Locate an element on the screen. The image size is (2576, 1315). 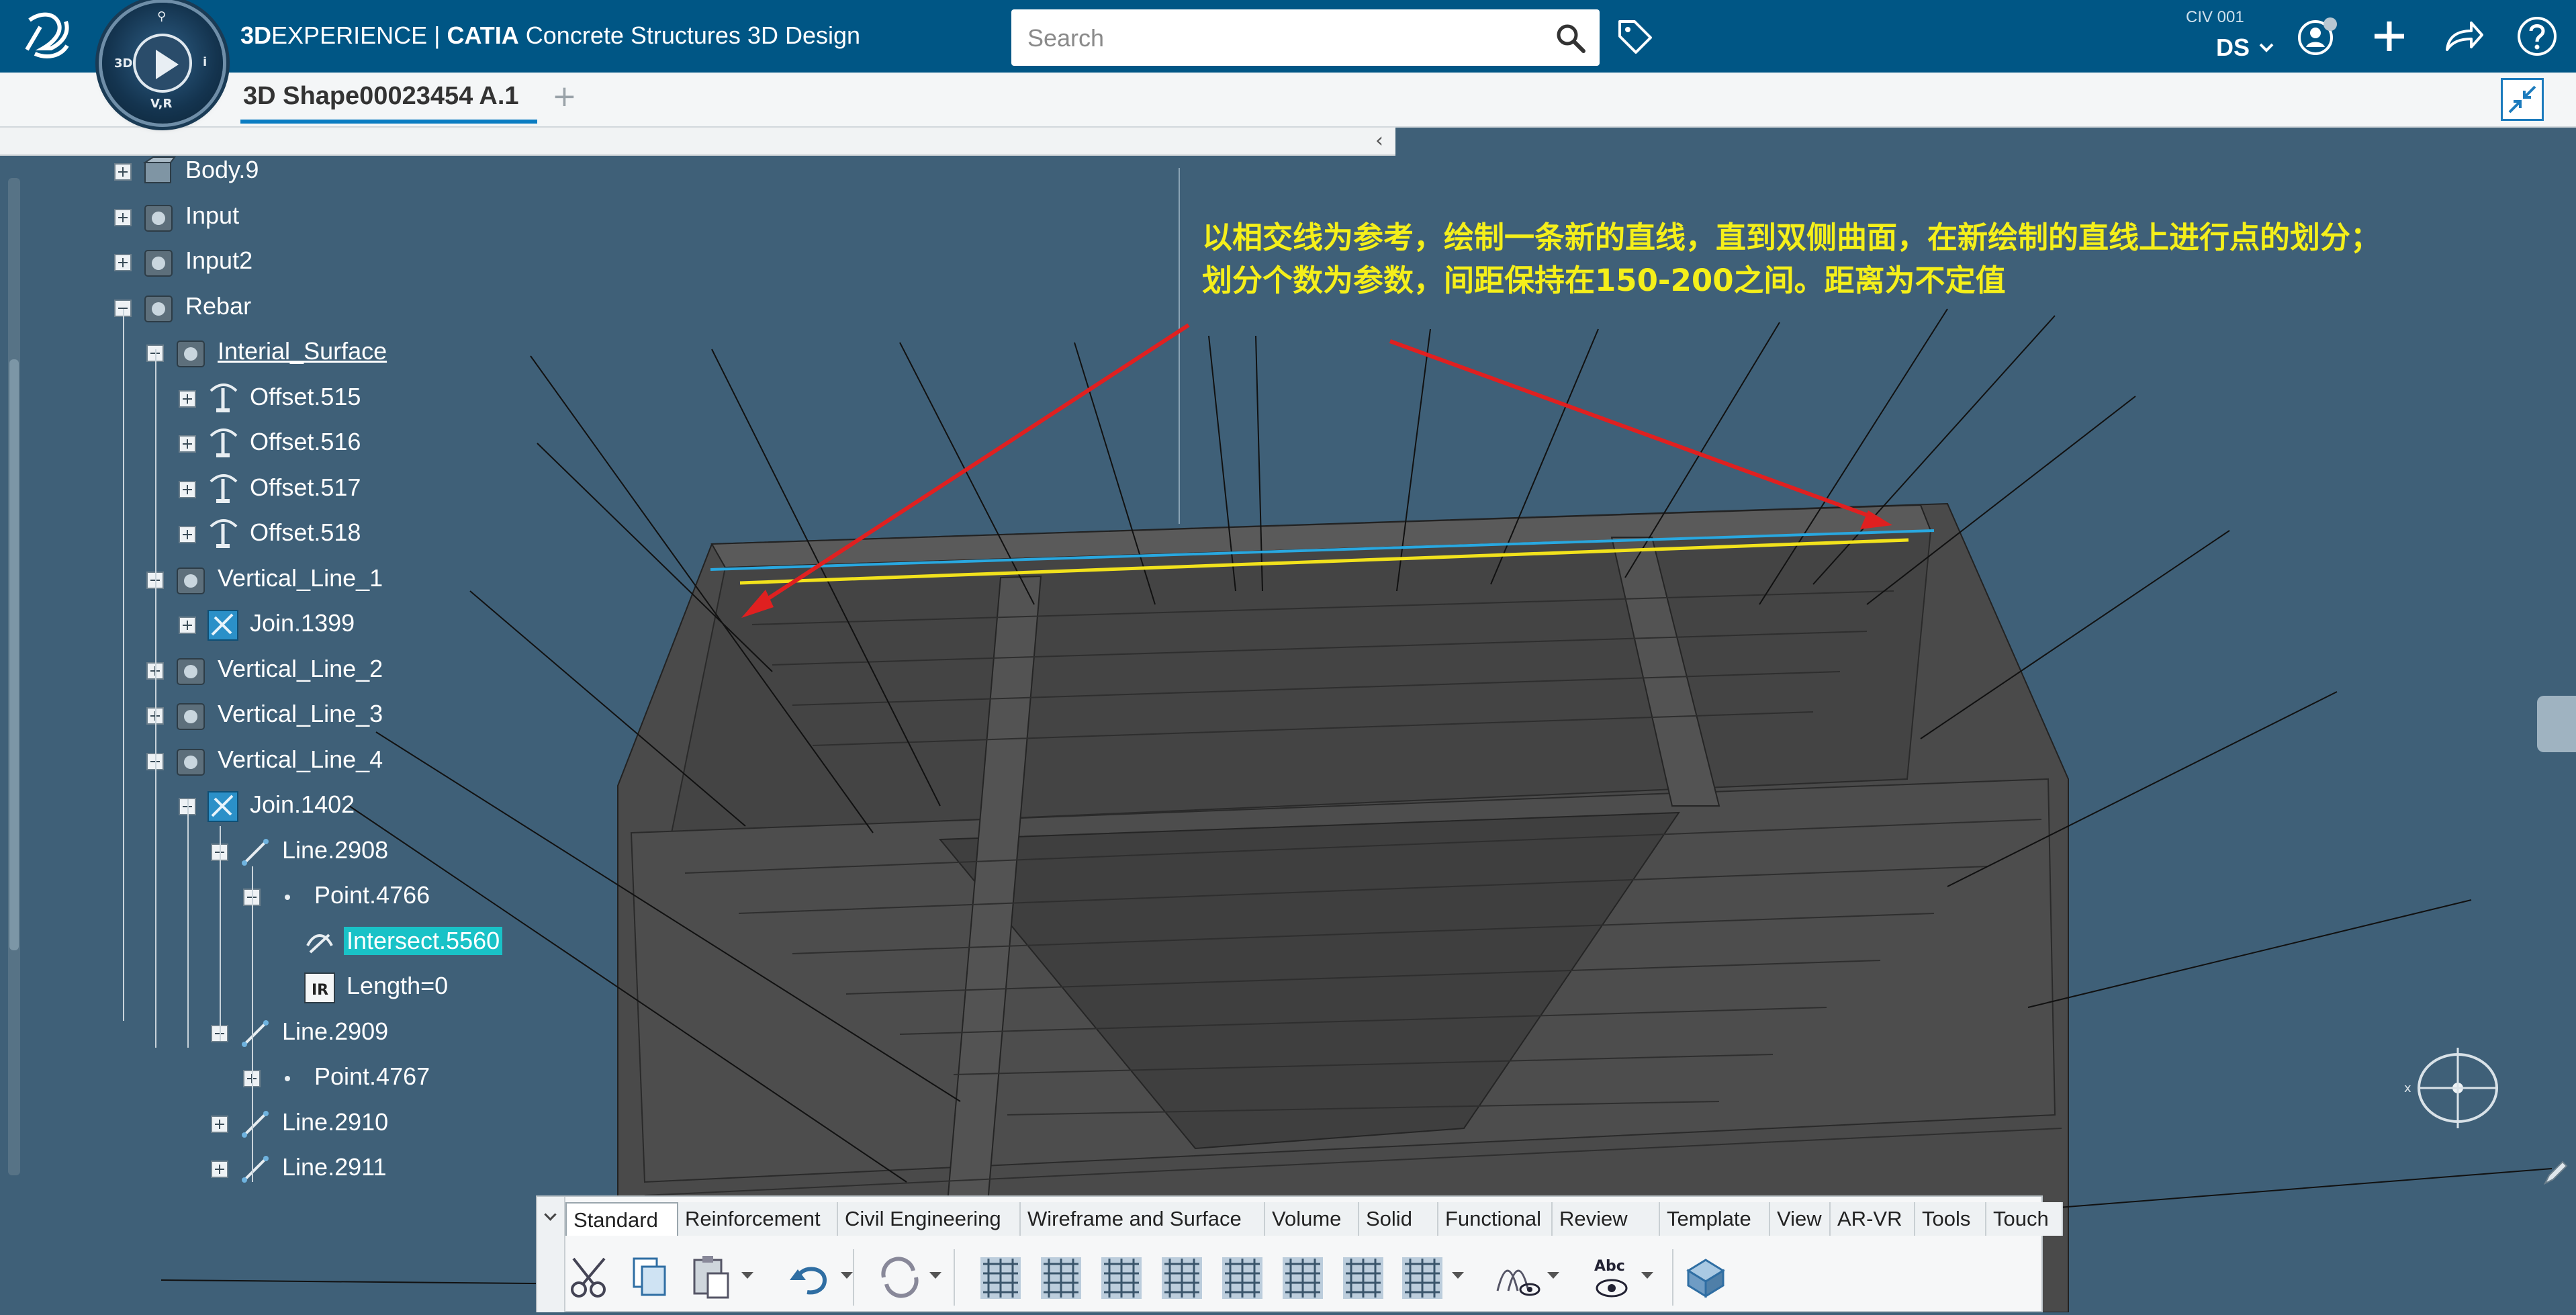
rebar-set-icon is located at coordinates (1061, 1277).